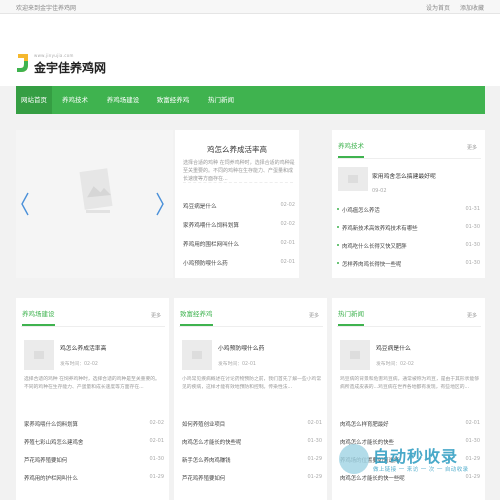  I want to click on feature-title: 家用鸡舍怎么搞建最好呢, so click(404, 175).